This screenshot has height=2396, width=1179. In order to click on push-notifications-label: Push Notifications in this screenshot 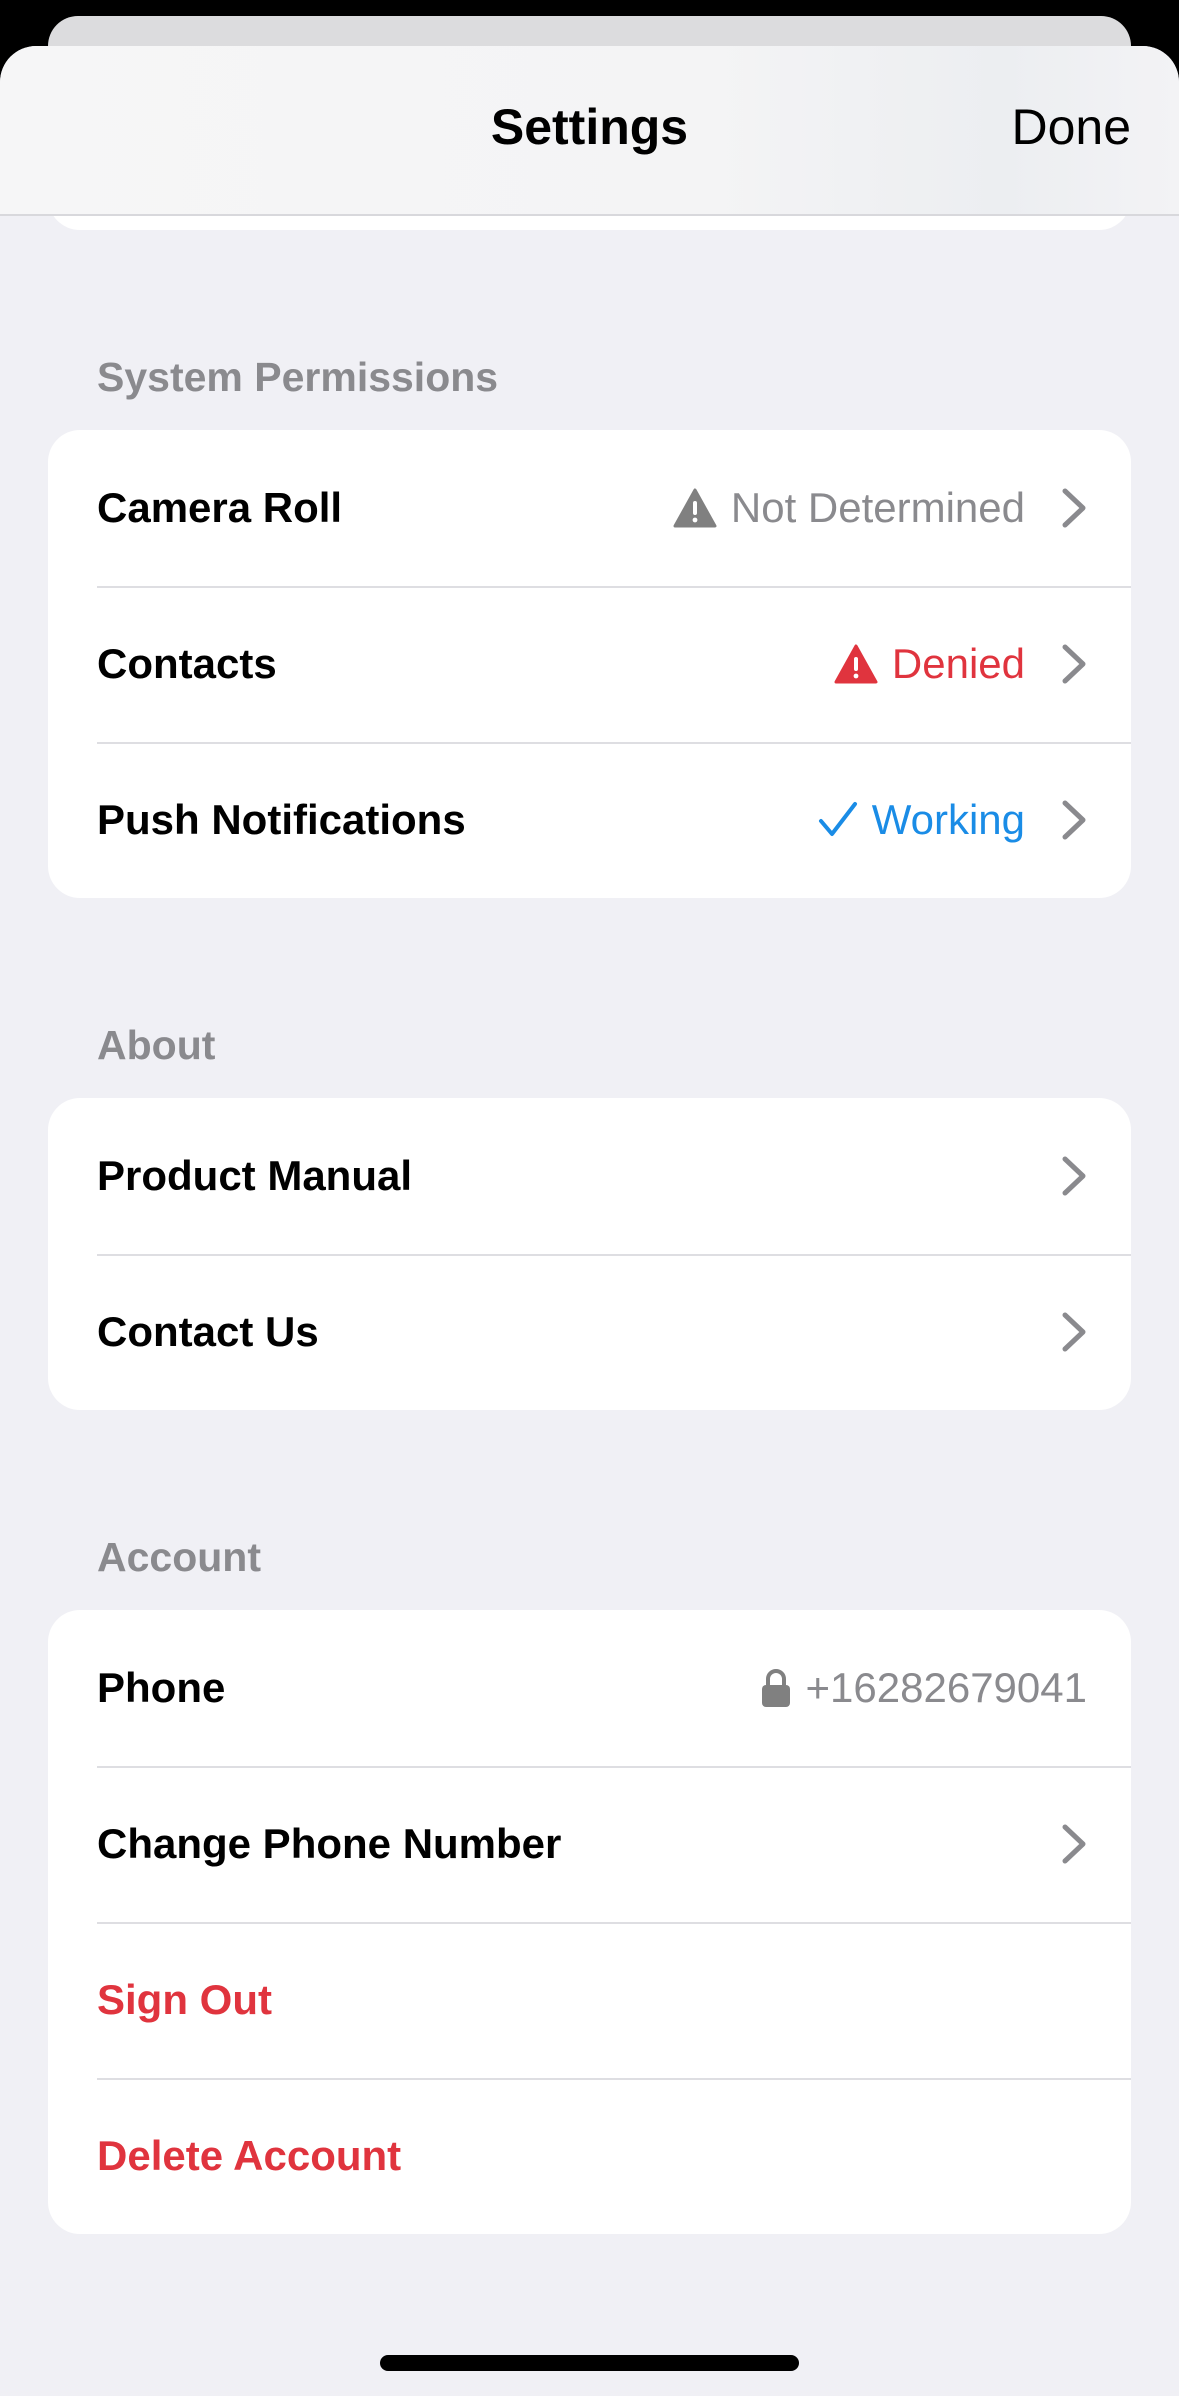, I will do `click(281, 819)`.